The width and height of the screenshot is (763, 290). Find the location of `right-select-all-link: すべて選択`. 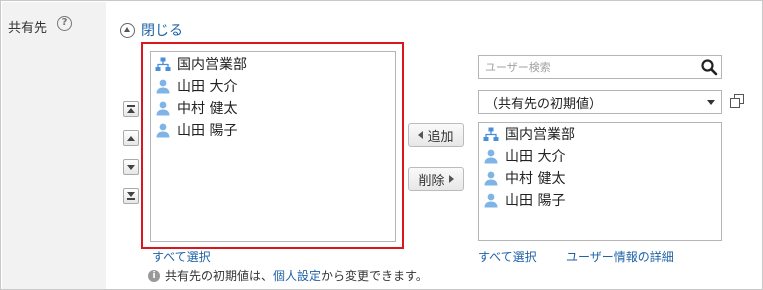

right-select-all-link: すべて選択 is located at coordinates (507, 256).